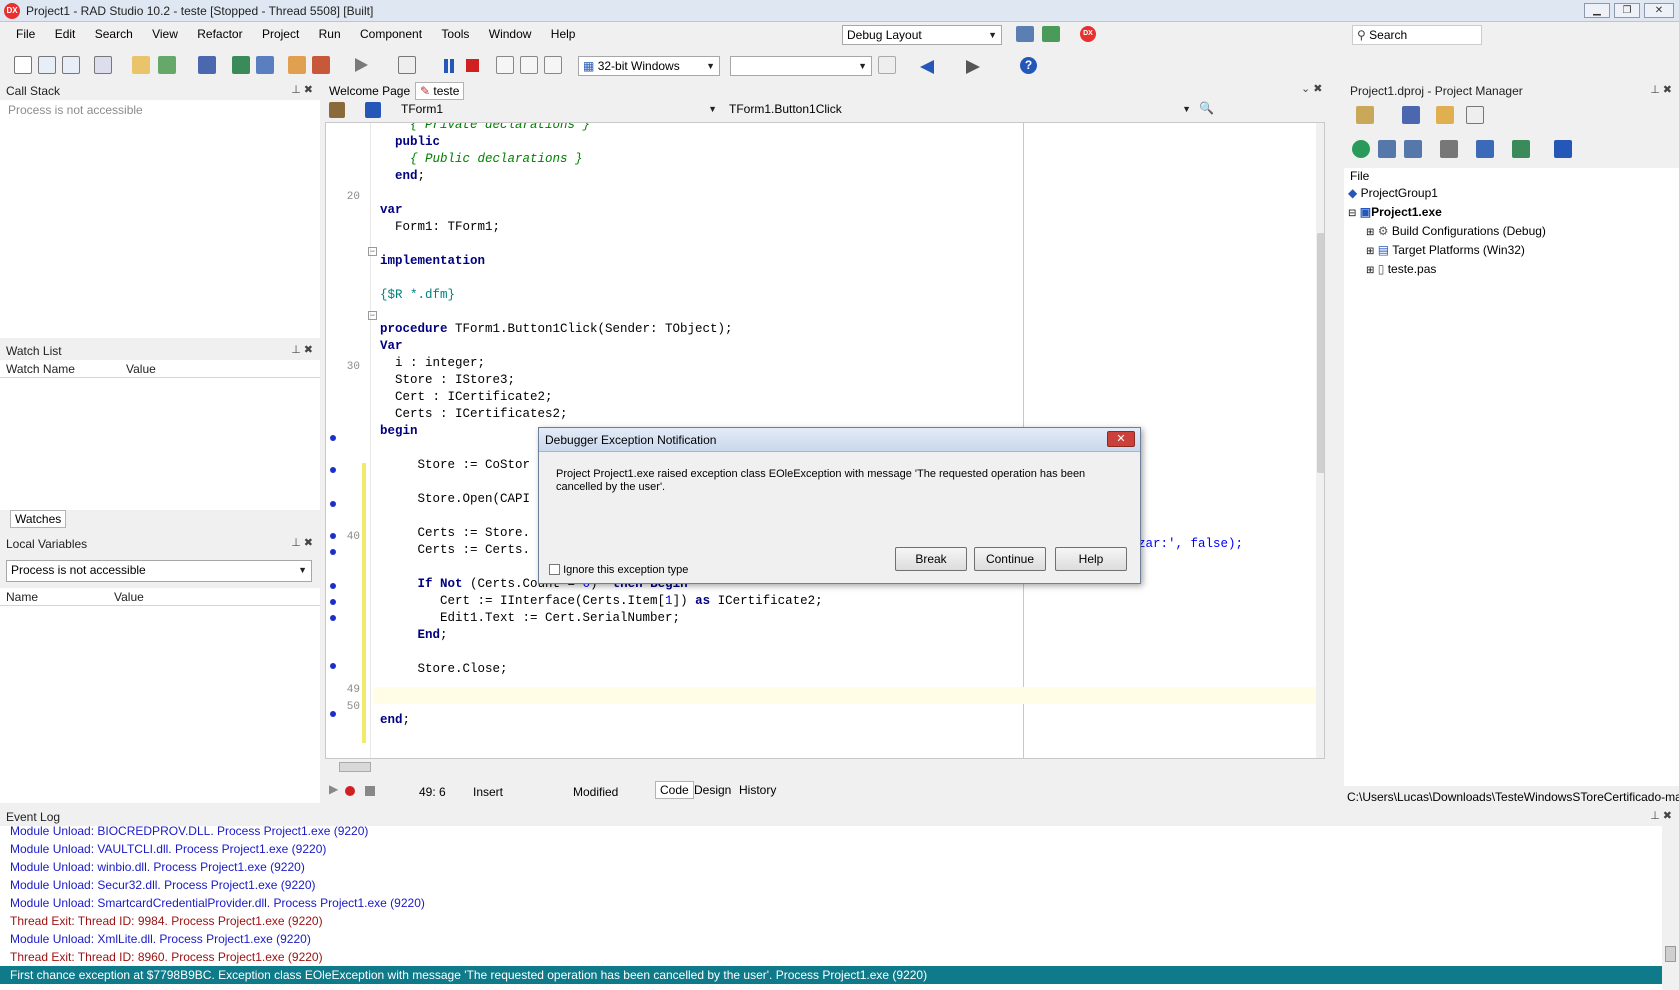  What do you see at coordinates (973, 67) in the screenshot?
I see `forward-arrow-icon` at bounding box center [973, 67].